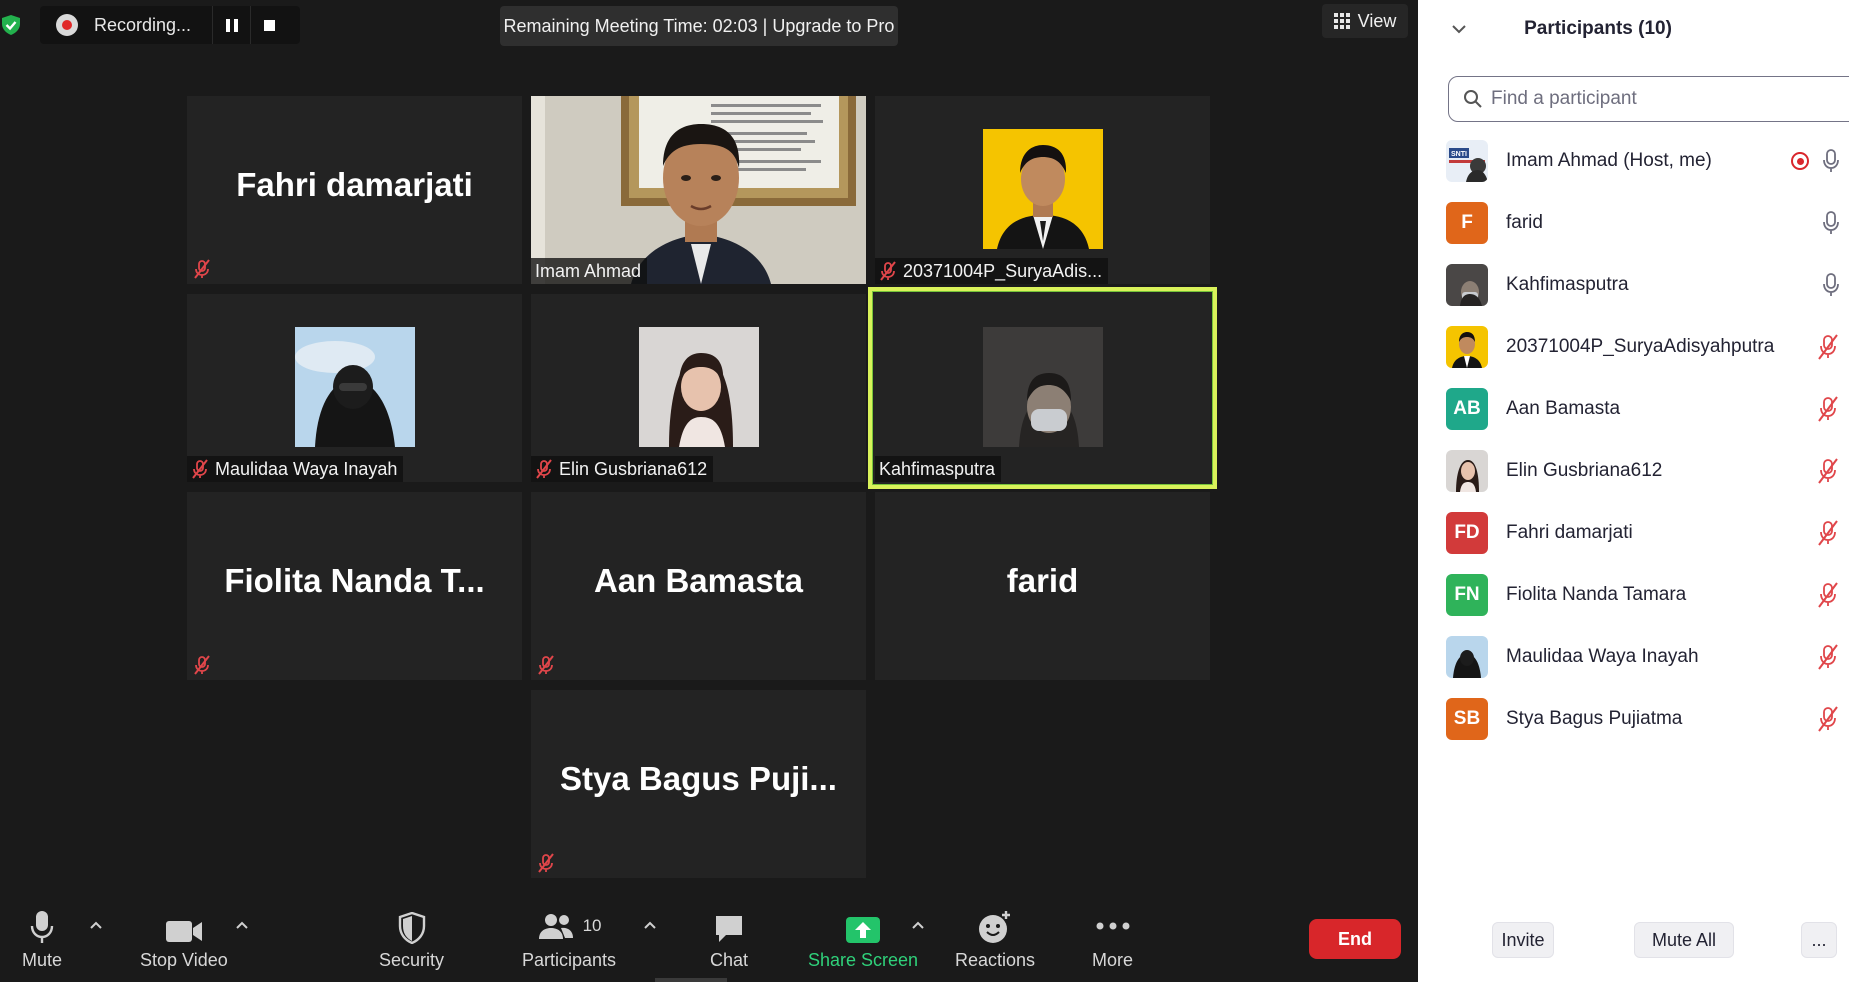  I want to click on participant-row: Ffarid, so click(1633, 223).